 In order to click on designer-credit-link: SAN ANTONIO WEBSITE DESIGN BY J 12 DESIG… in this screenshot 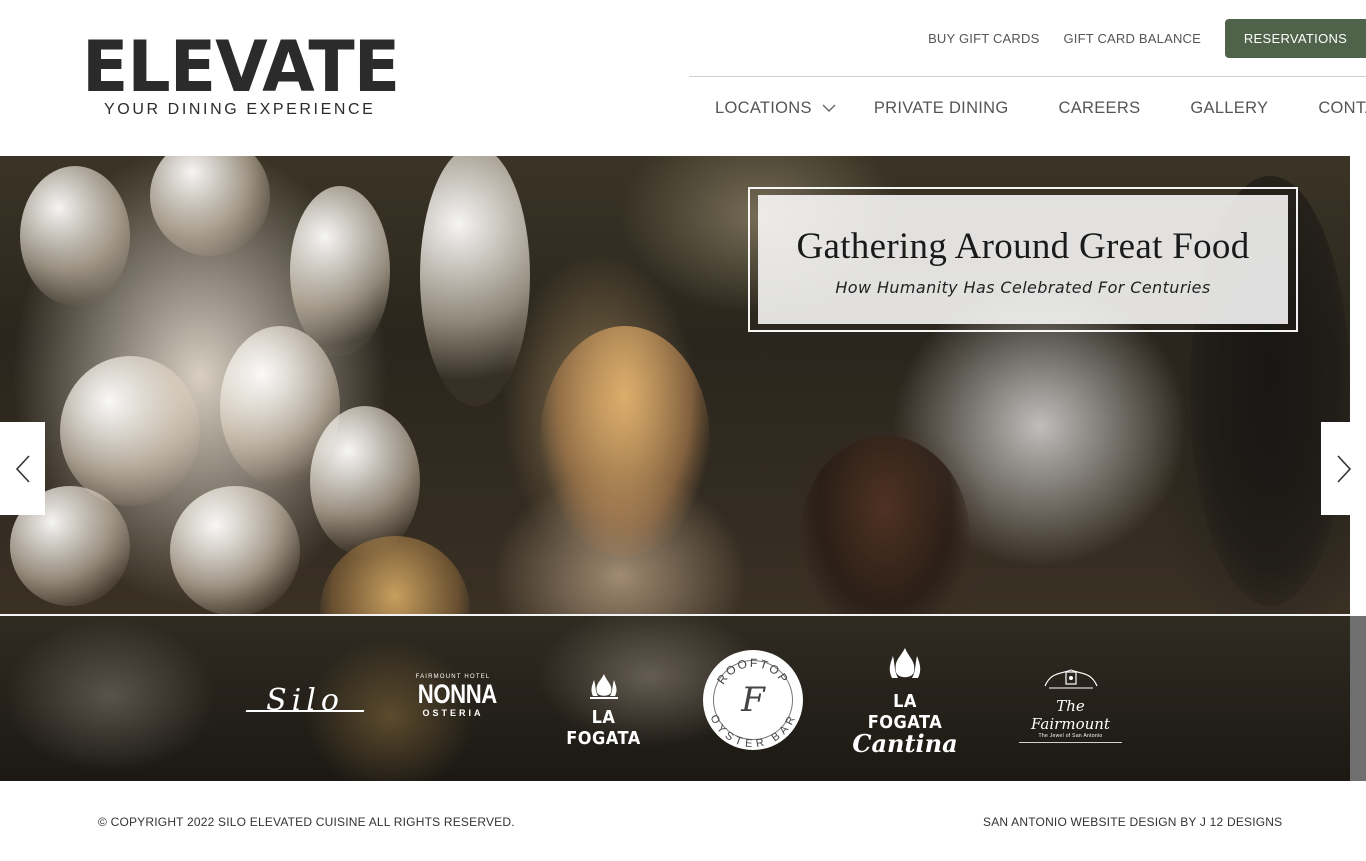, I will do `click(1132, 822)`.